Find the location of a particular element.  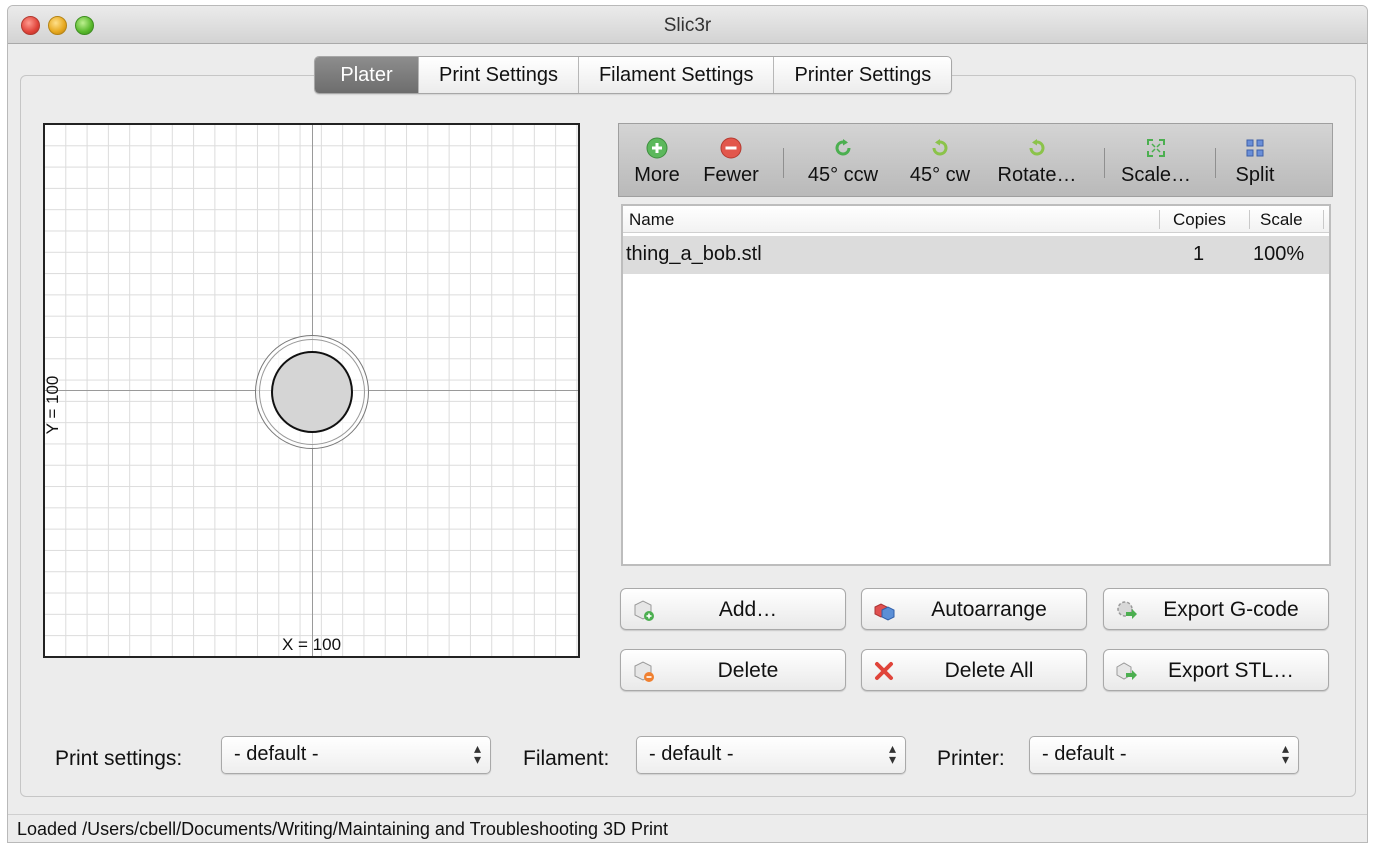

x-dimension-label: X = 100 is located at coordinates (311, 644).